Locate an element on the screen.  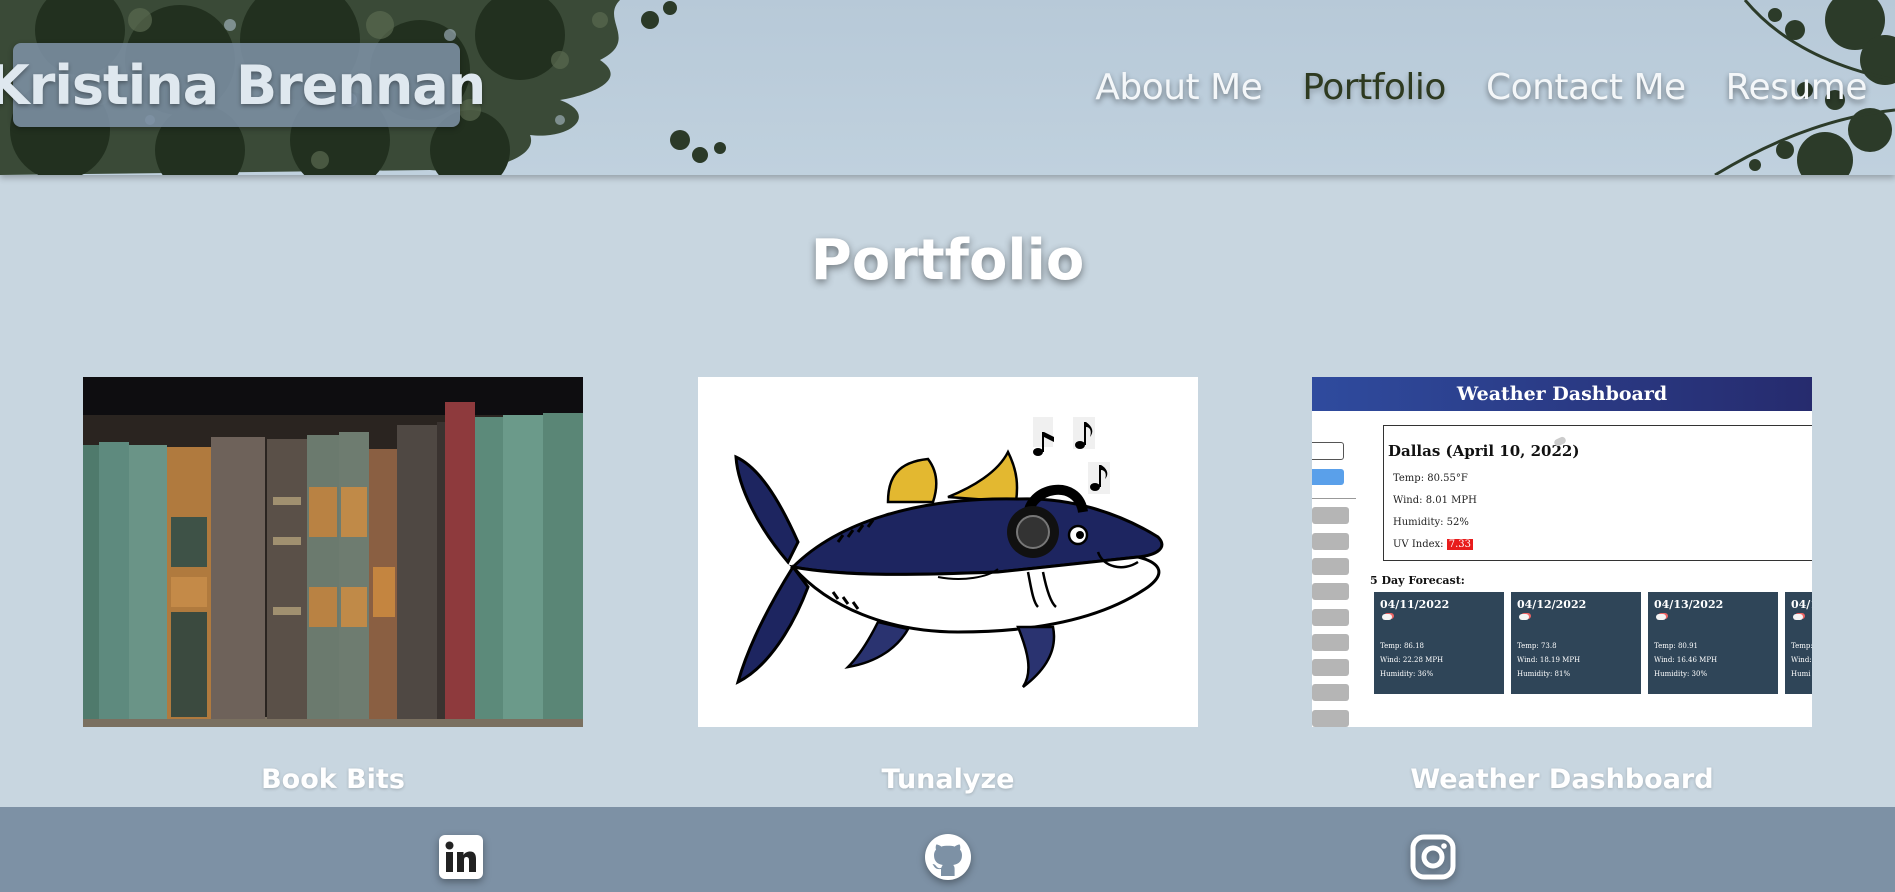
linkedin-icon is located at coordinates (461, 857).